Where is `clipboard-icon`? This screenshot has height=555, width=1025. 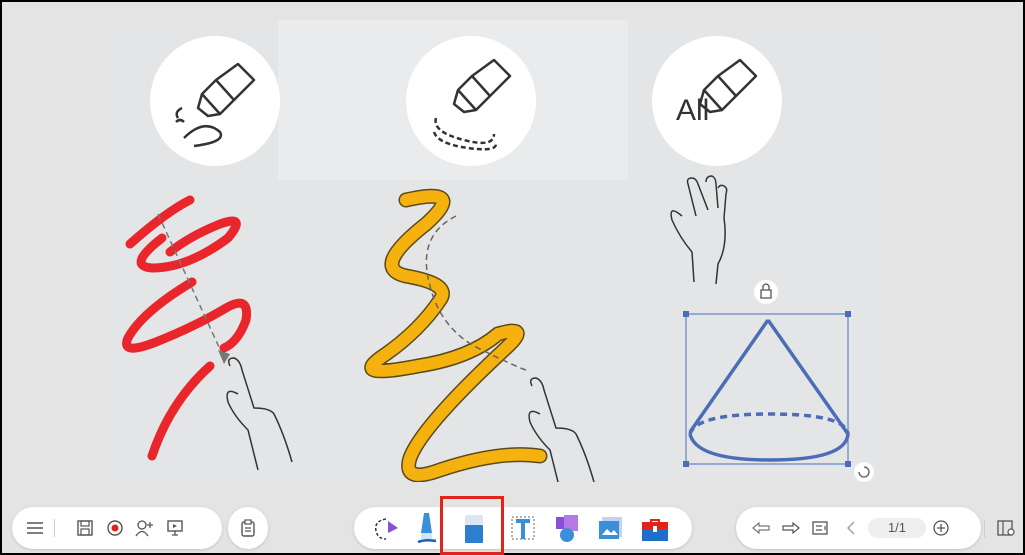
clipboard-icon is located at coordinates (248, 528).